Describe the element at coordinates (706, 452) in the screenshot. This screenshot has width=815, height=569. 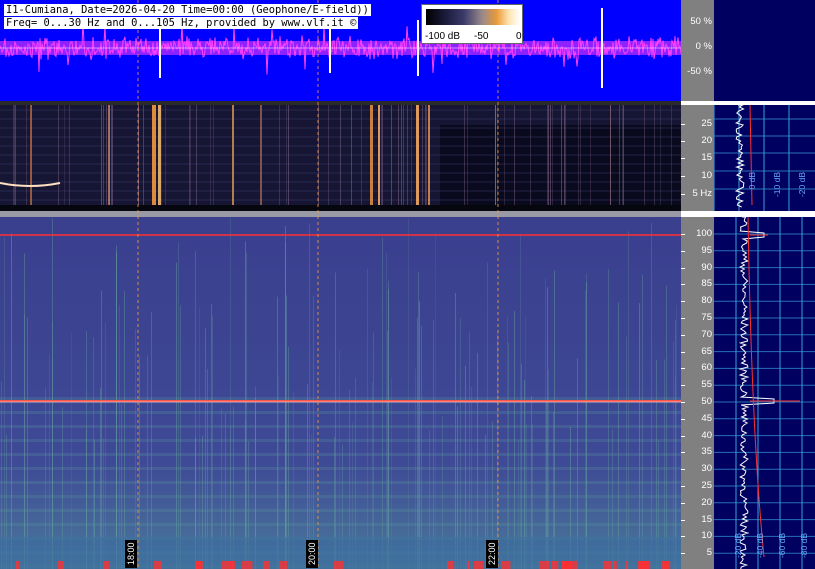
I see `frequency-tick-high: 35` at that location.